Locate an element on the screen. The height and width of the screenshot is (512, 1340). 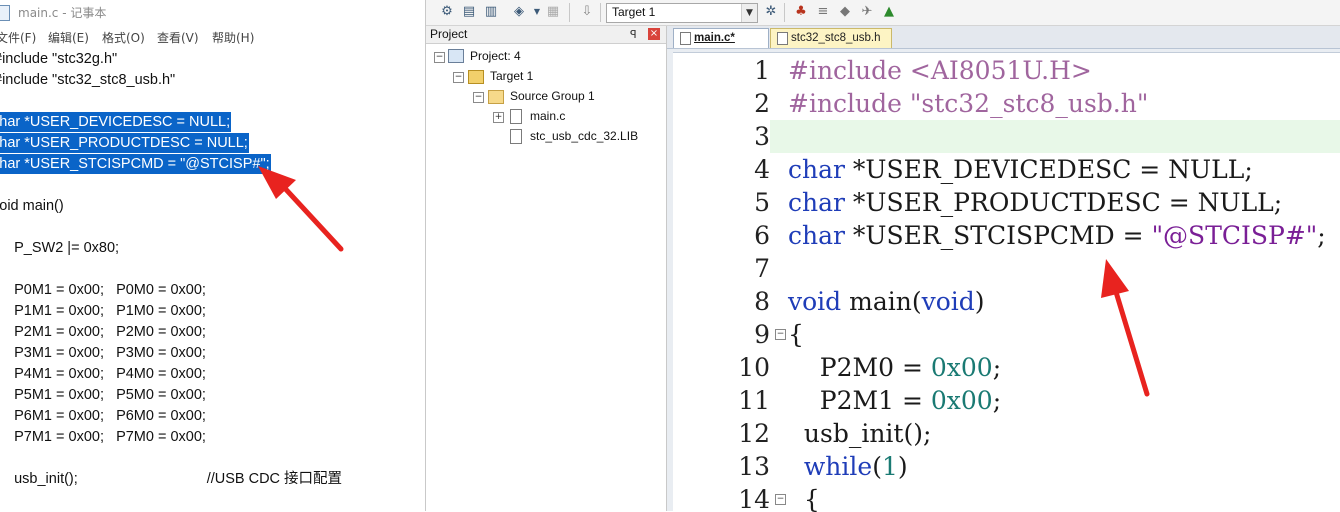
tab-stc32-stc8-usb-h: stc32_stc8_usb.h is located at coordinates (831, 38).